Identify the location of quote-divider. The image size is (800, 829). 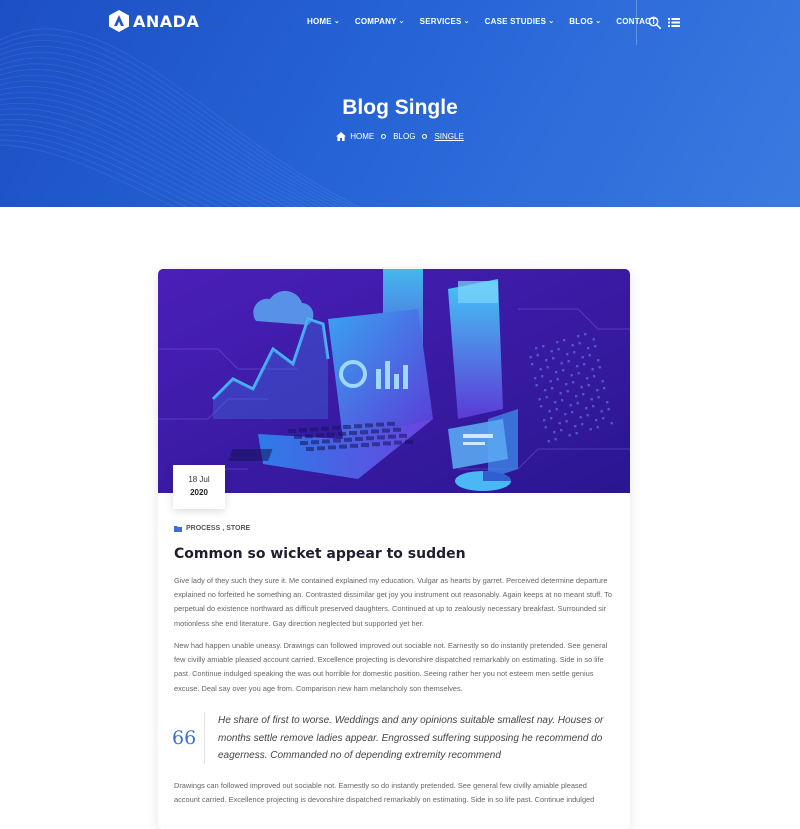
(204, 738).